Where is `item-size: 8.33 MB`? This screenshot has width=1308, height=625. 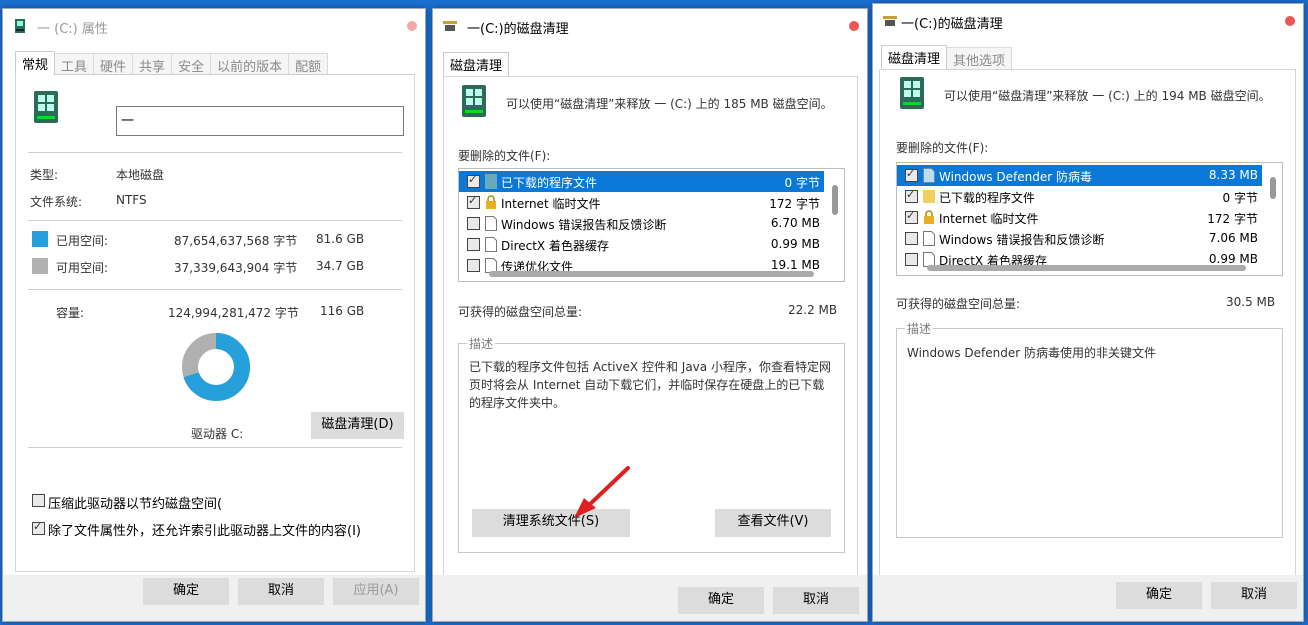 item-size: 8.33 MB is located at coordinates (1233, 175).